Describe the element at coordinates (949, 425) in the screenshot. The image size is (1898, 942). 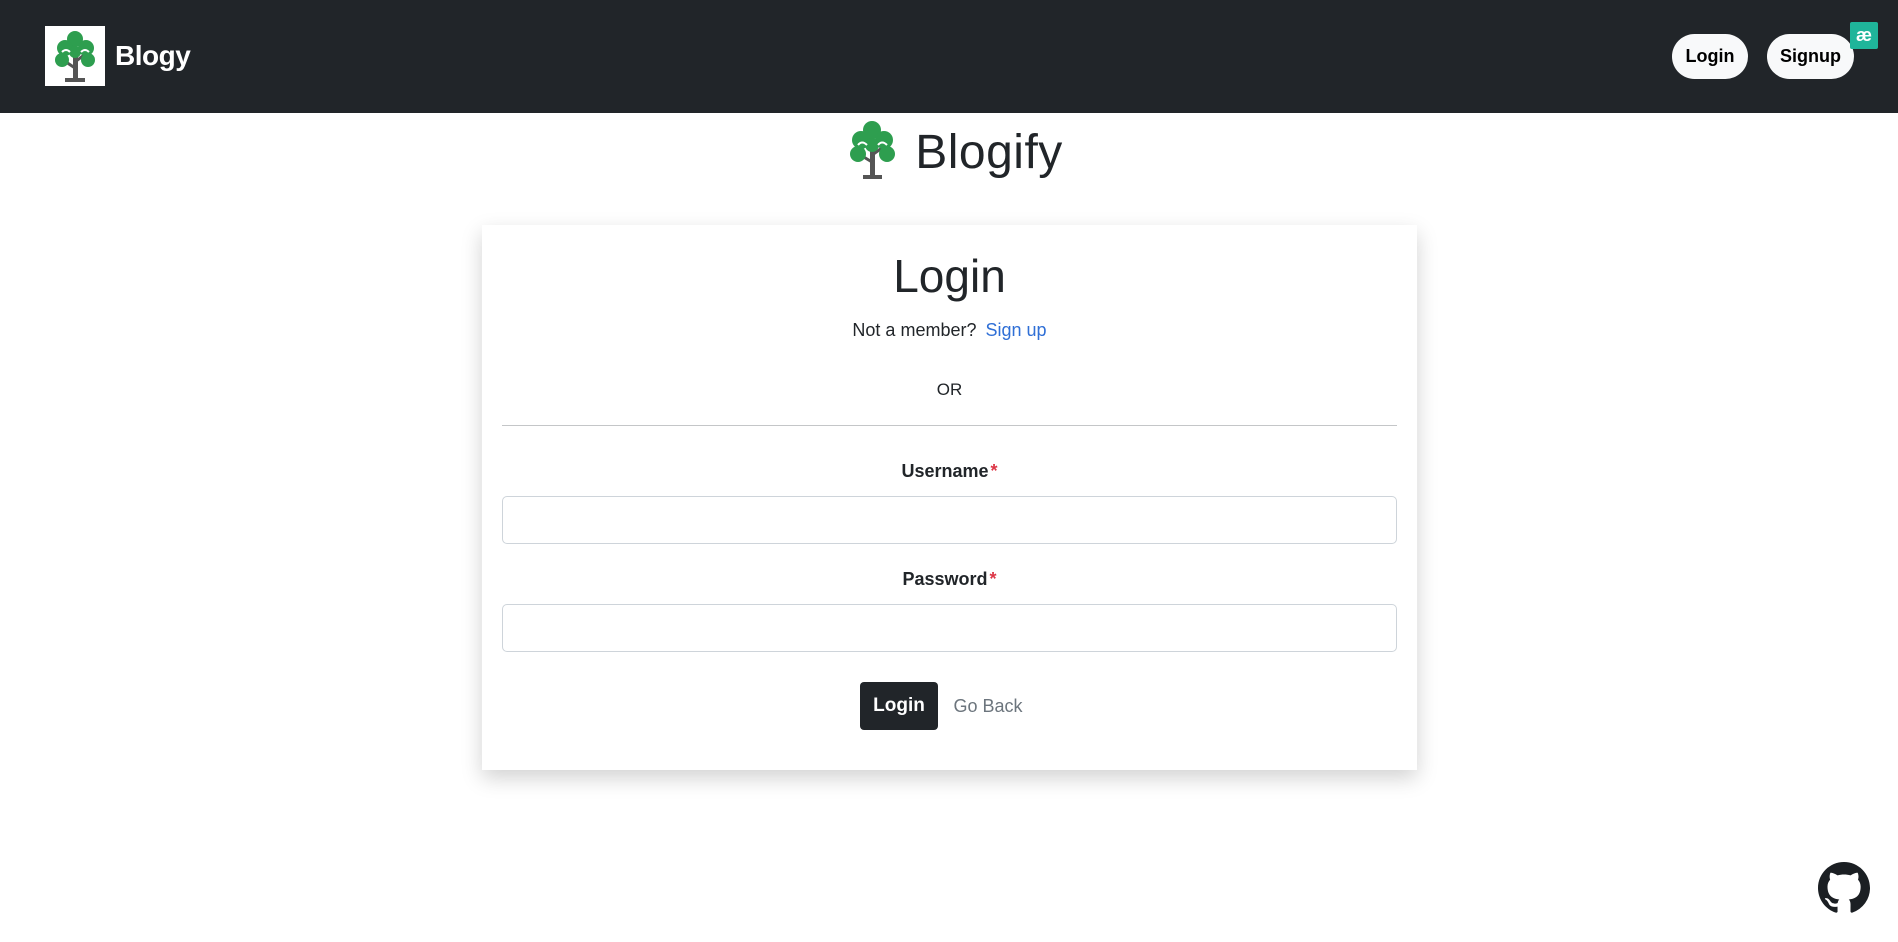
I see `divider` at that location.